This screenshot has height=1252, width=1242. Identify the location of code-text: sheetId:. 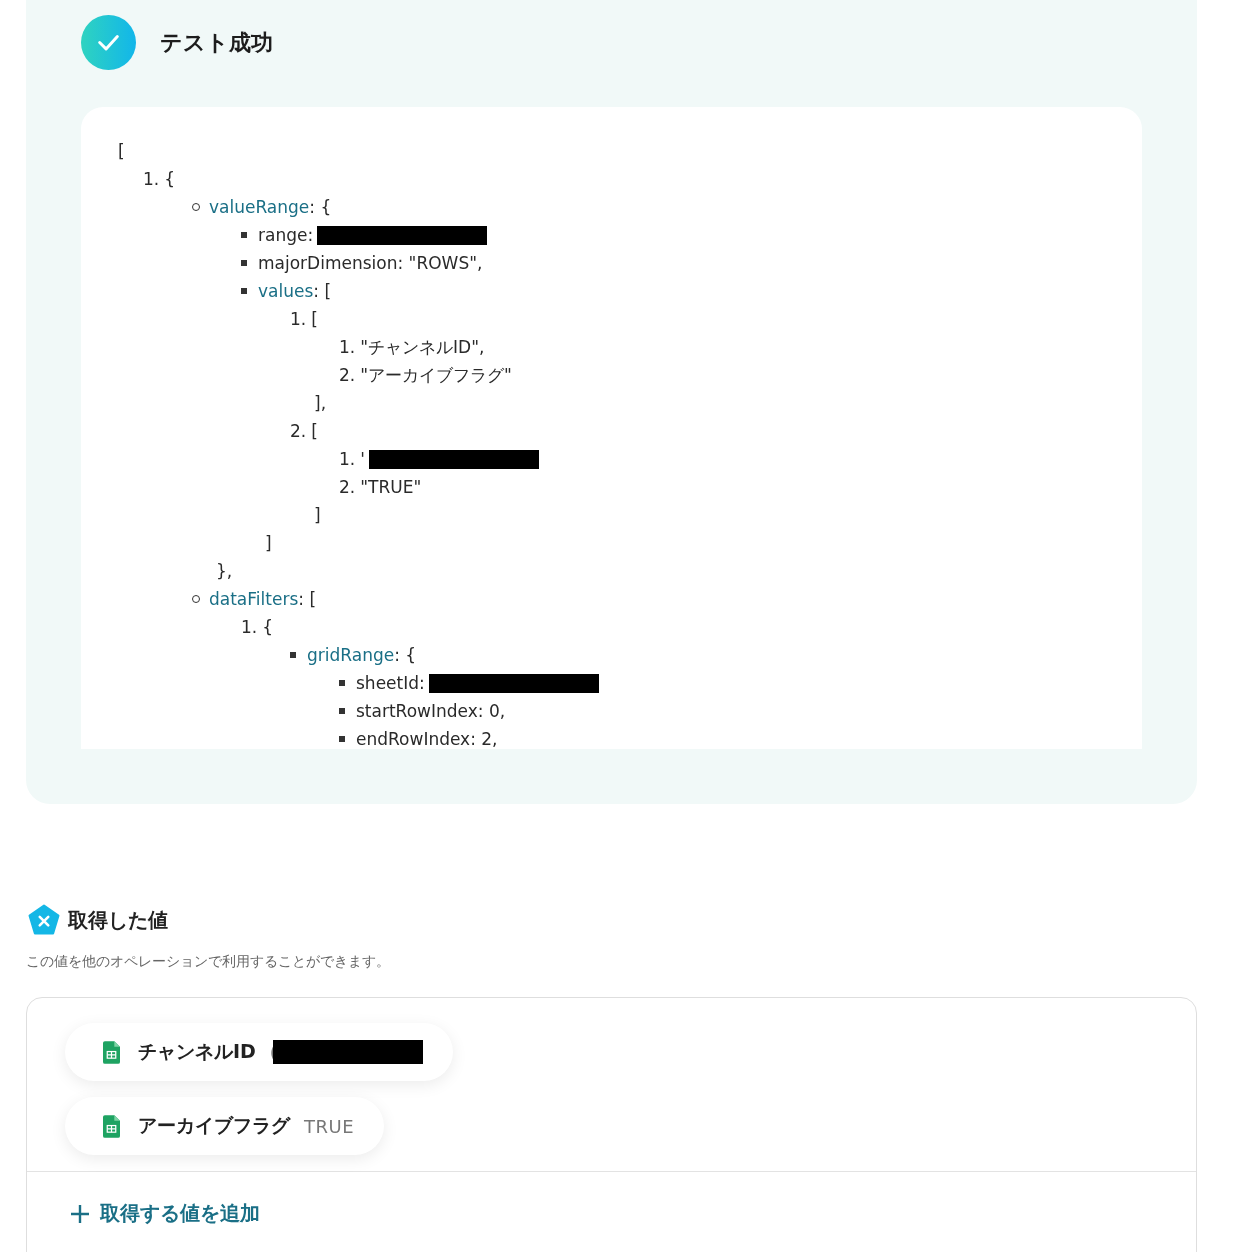
(390, 683).